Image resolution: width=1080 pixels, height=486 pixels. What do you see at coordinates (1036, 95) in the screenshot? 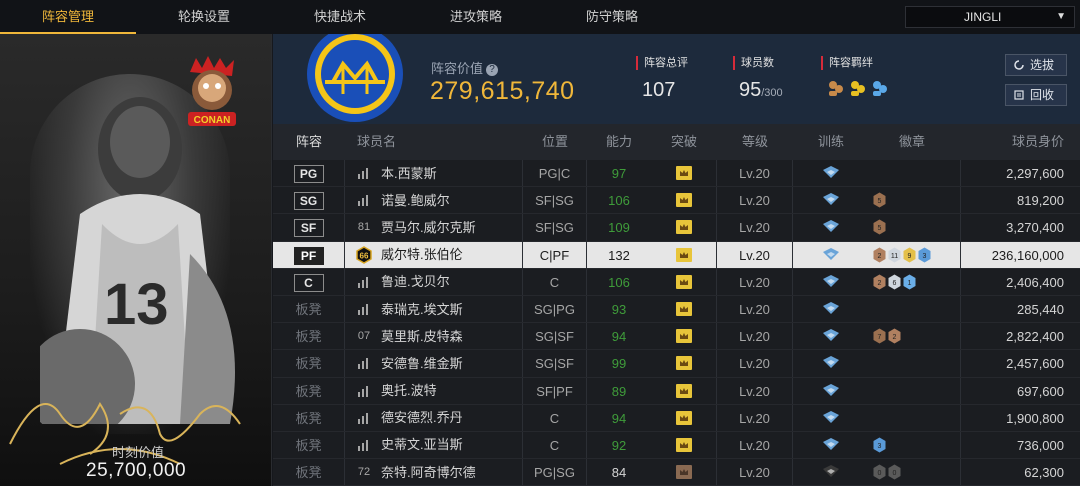
I see `recycle-button: 回收` at bounding box center [1036, 95].